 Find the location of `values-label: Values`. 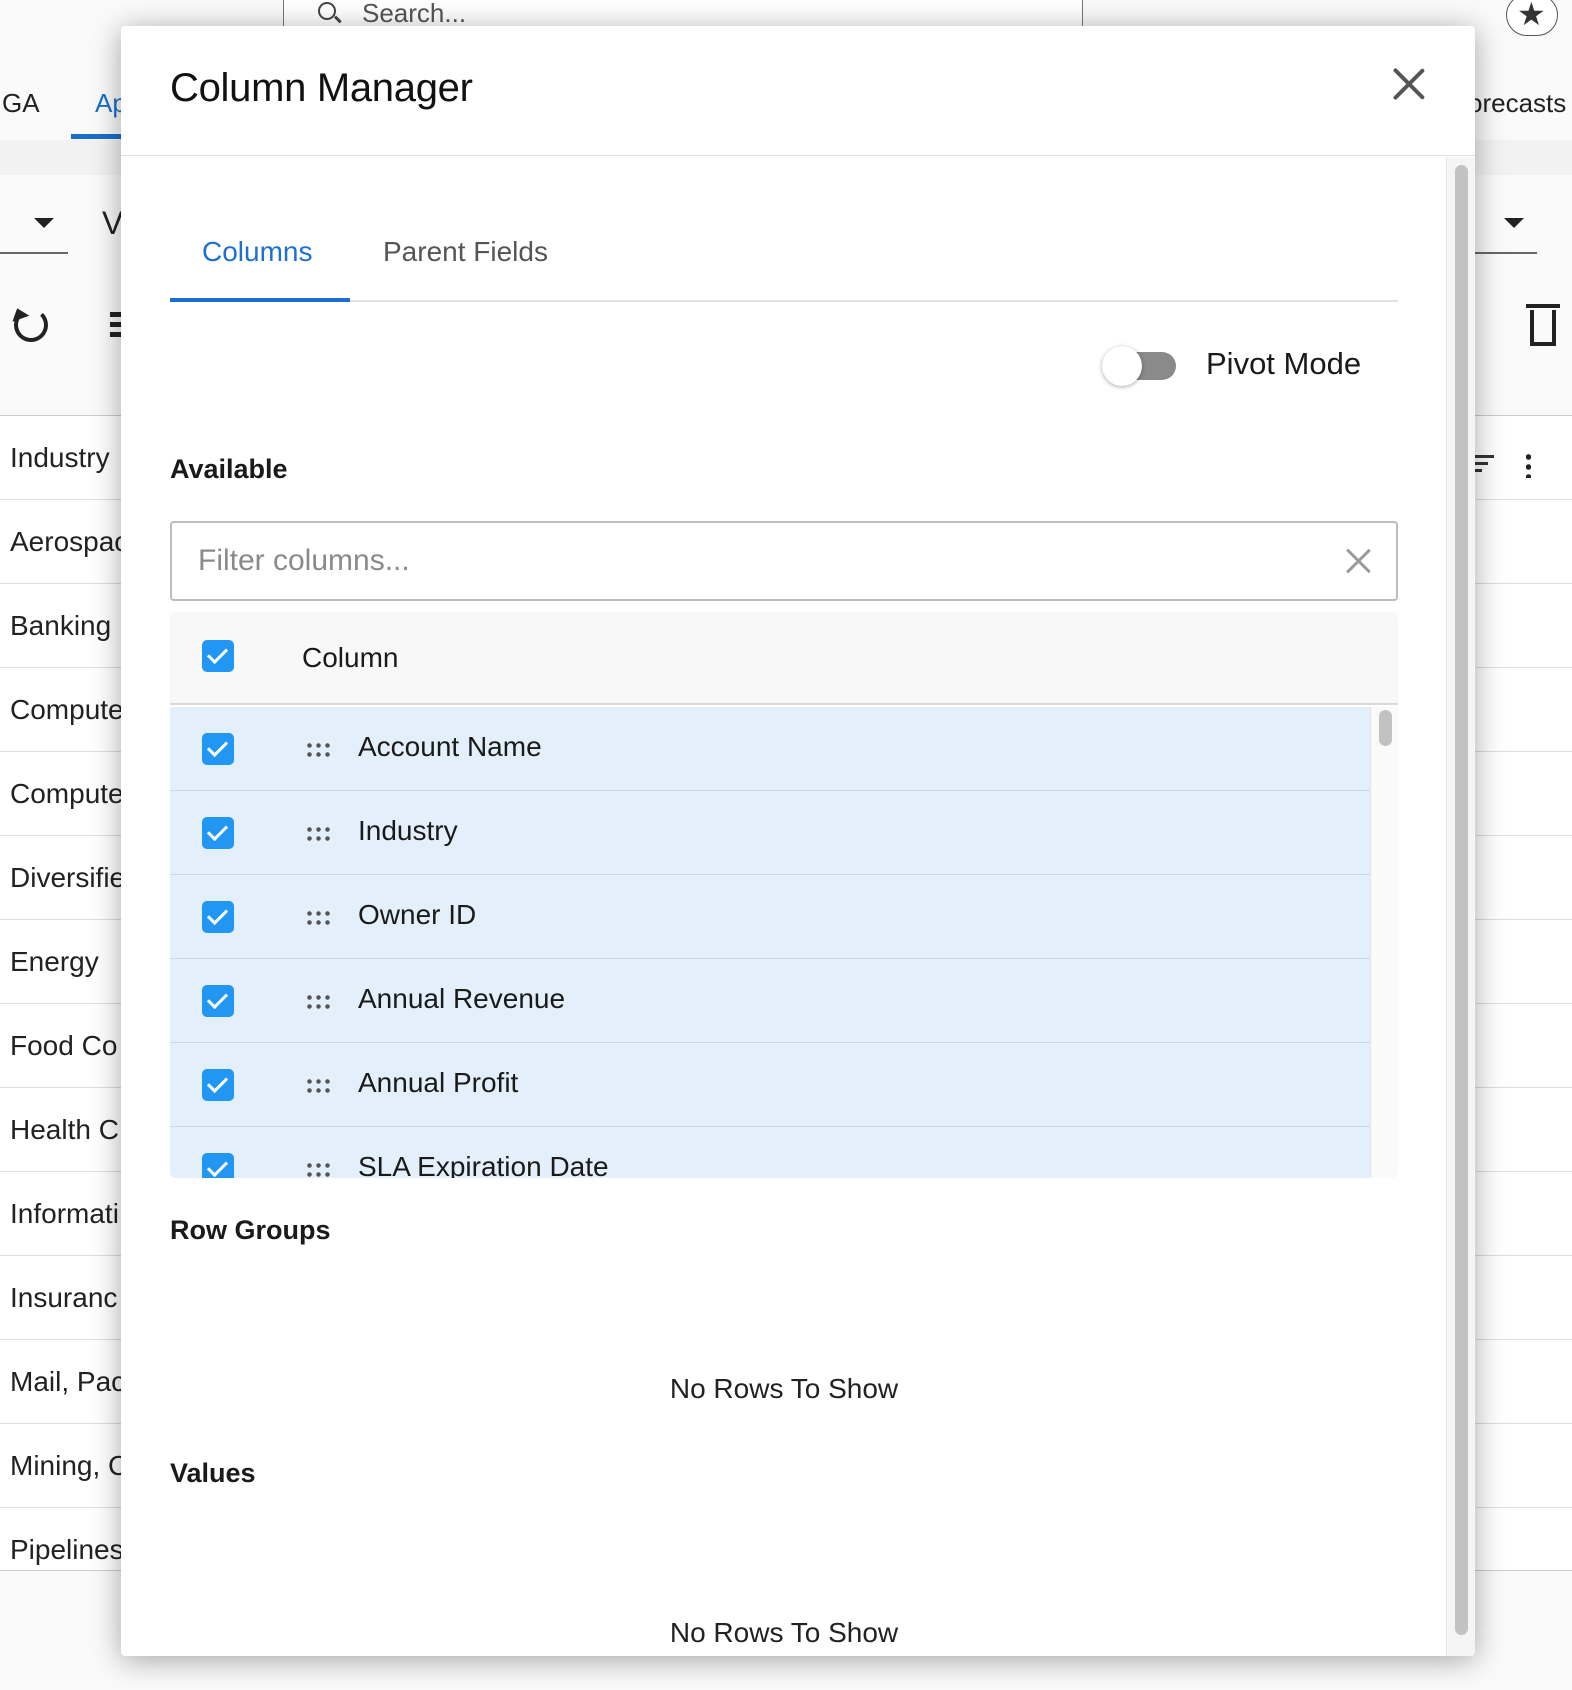

values-label: Values is located at coordinates (213, 1473).